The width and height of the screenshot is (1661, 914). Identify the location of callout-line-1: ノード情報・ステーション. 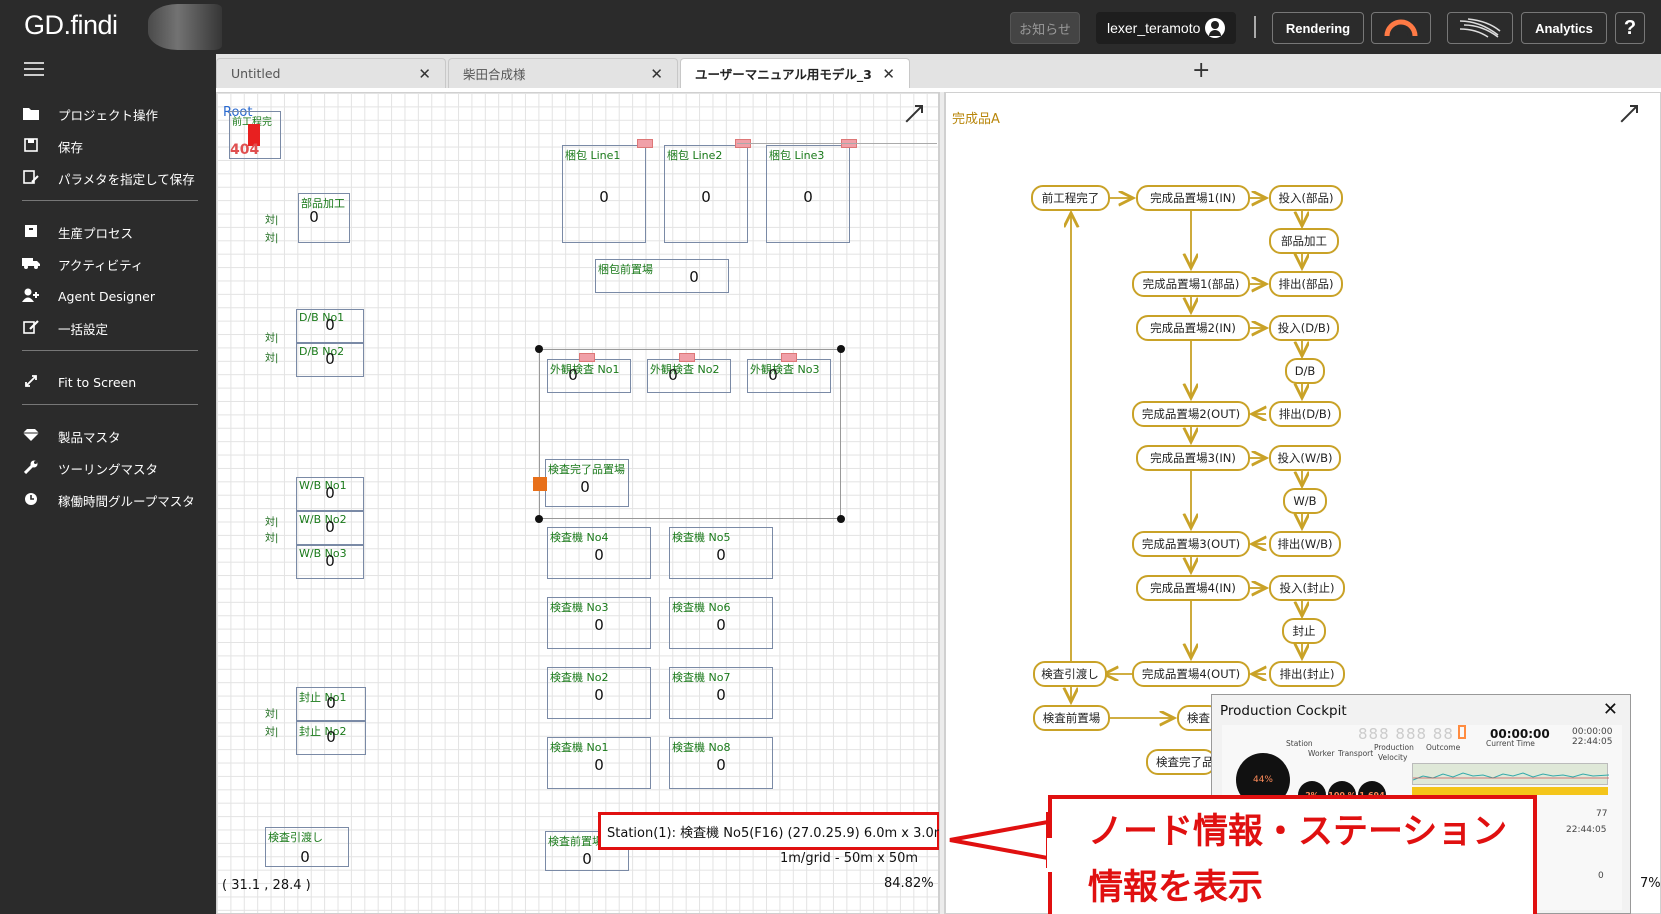
(1298, 832).